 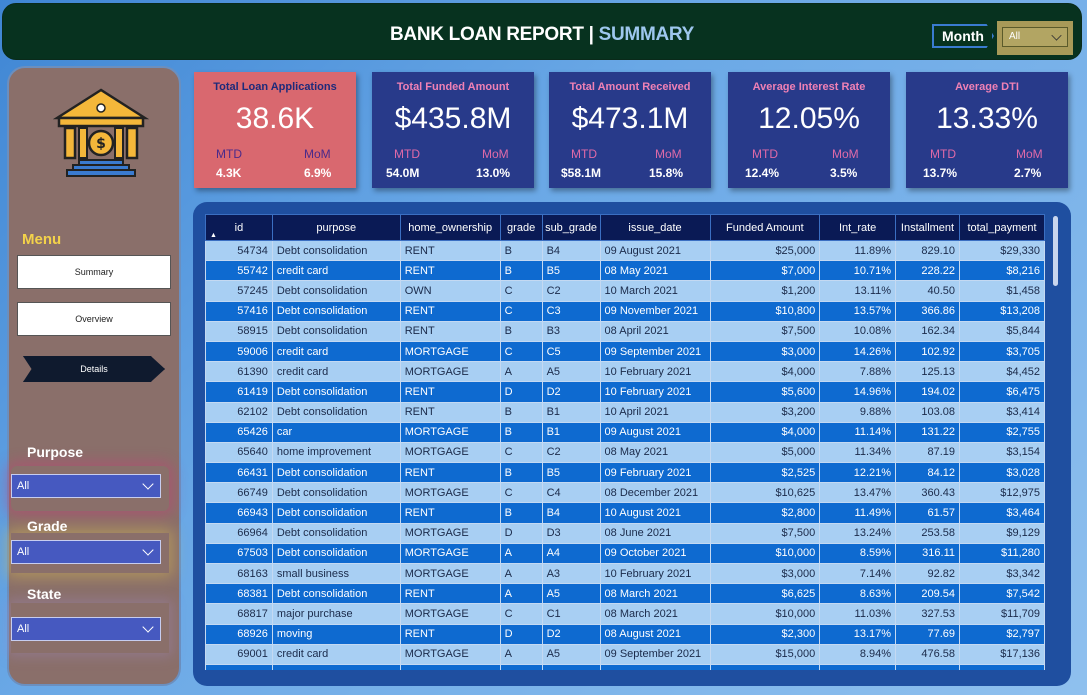 I want to click on overview-button: Overview, so click(x=94, y=319).